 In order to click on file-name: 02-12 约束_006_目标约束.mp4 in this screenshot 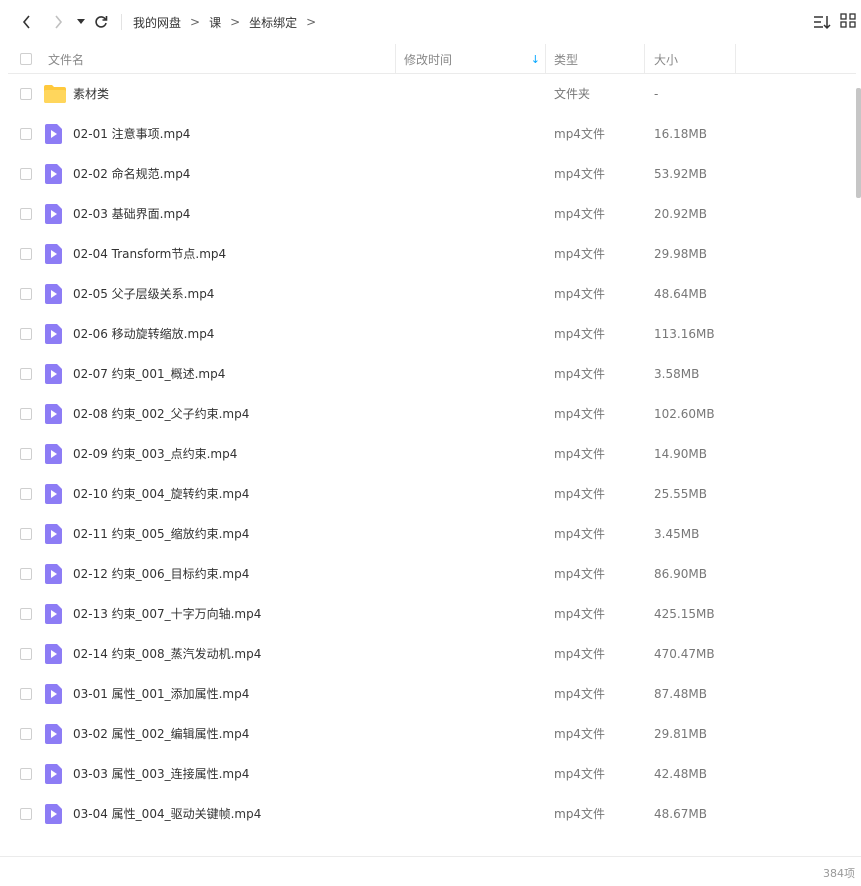, I will do `click(161, 574)`.